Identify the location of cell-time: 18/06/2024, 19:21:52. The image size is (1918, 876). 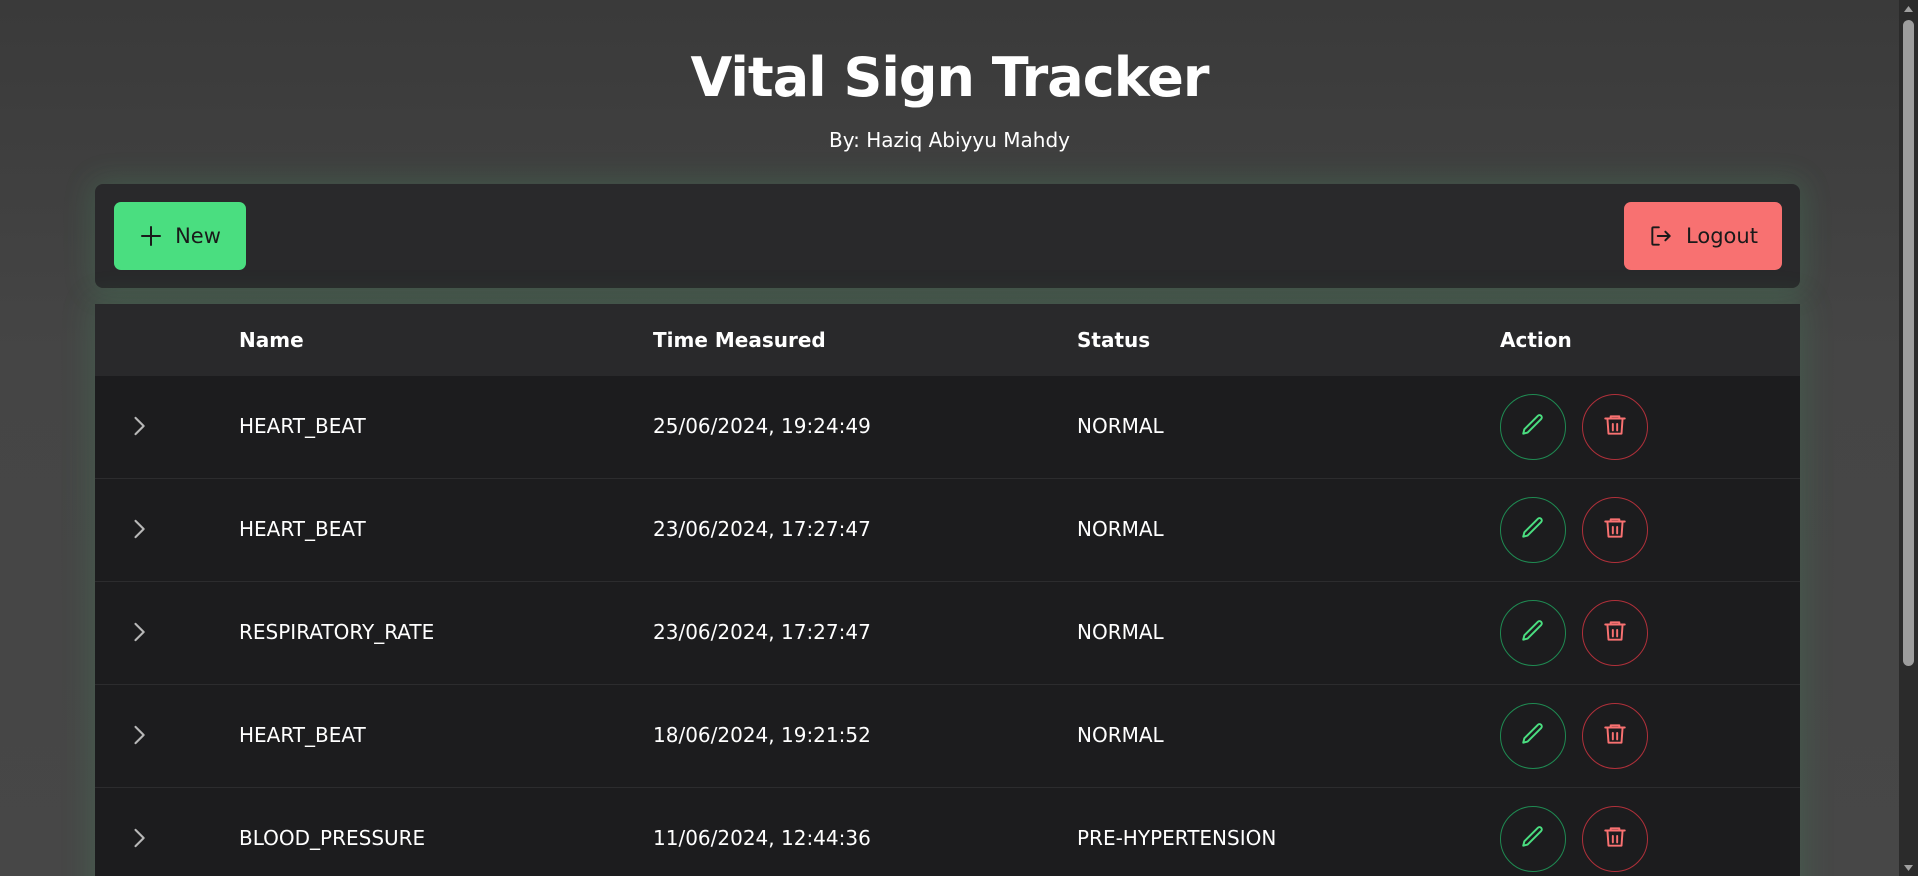
(762, 735).